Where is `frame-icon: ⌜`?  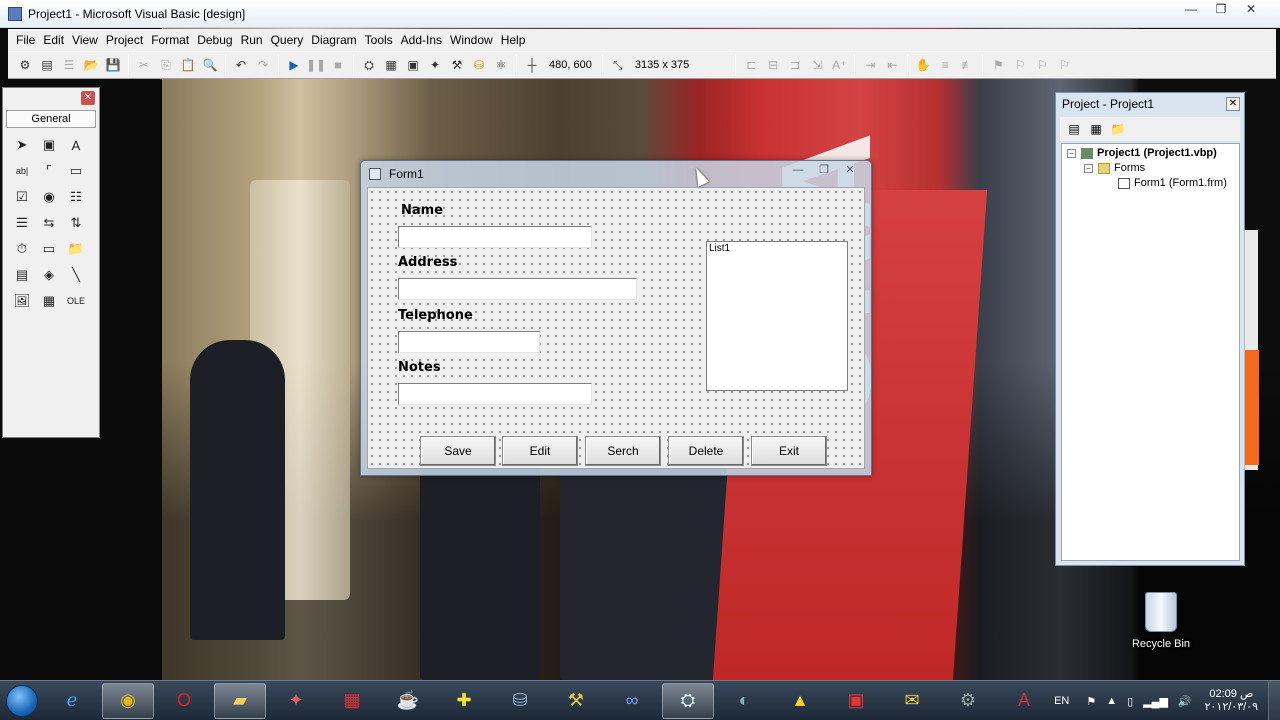 frame-icon: ⌜ is located at coordinates (49, 171).